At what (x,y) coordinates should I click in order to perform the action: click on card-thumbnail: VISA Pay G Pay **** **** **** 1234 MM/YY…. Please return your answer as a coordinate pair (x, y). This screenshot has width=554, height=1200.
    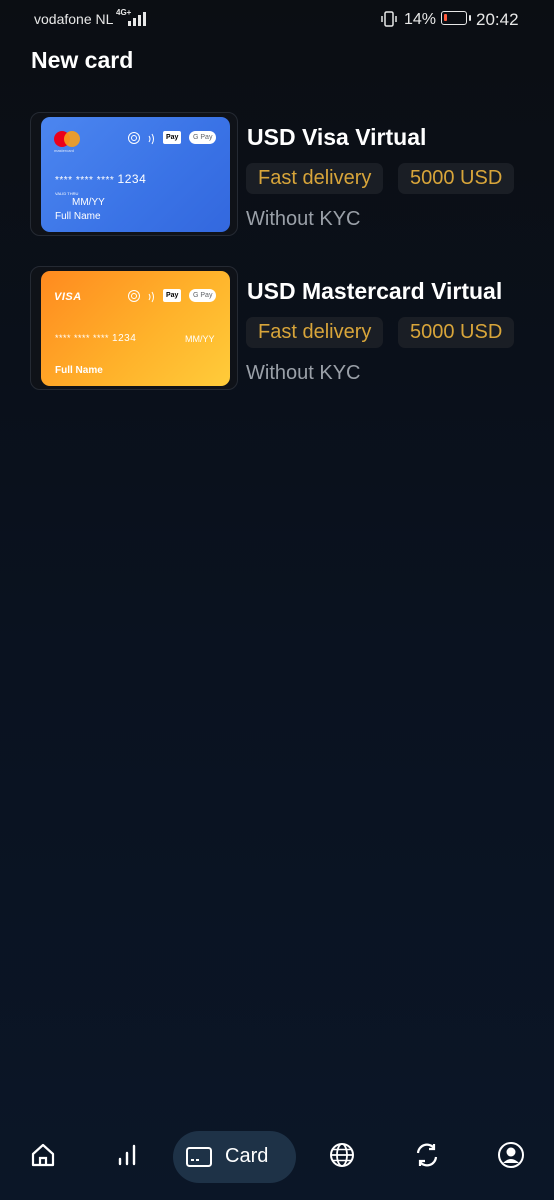
    Looking at the image, I should click on (134, 328).